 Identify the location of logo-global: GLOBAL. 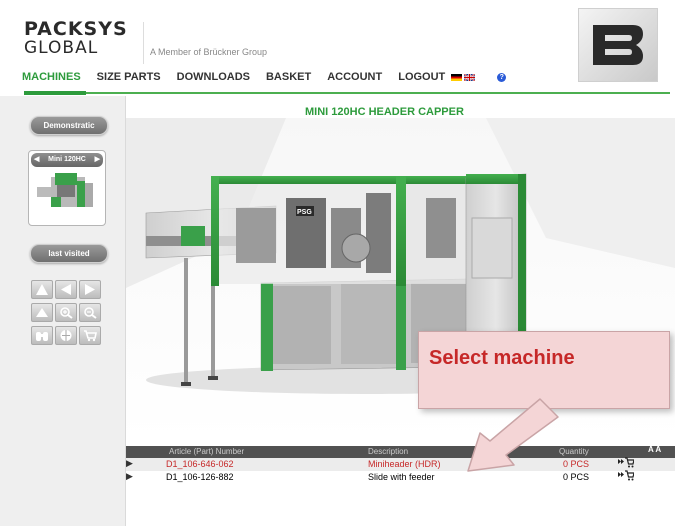
(61, 48).